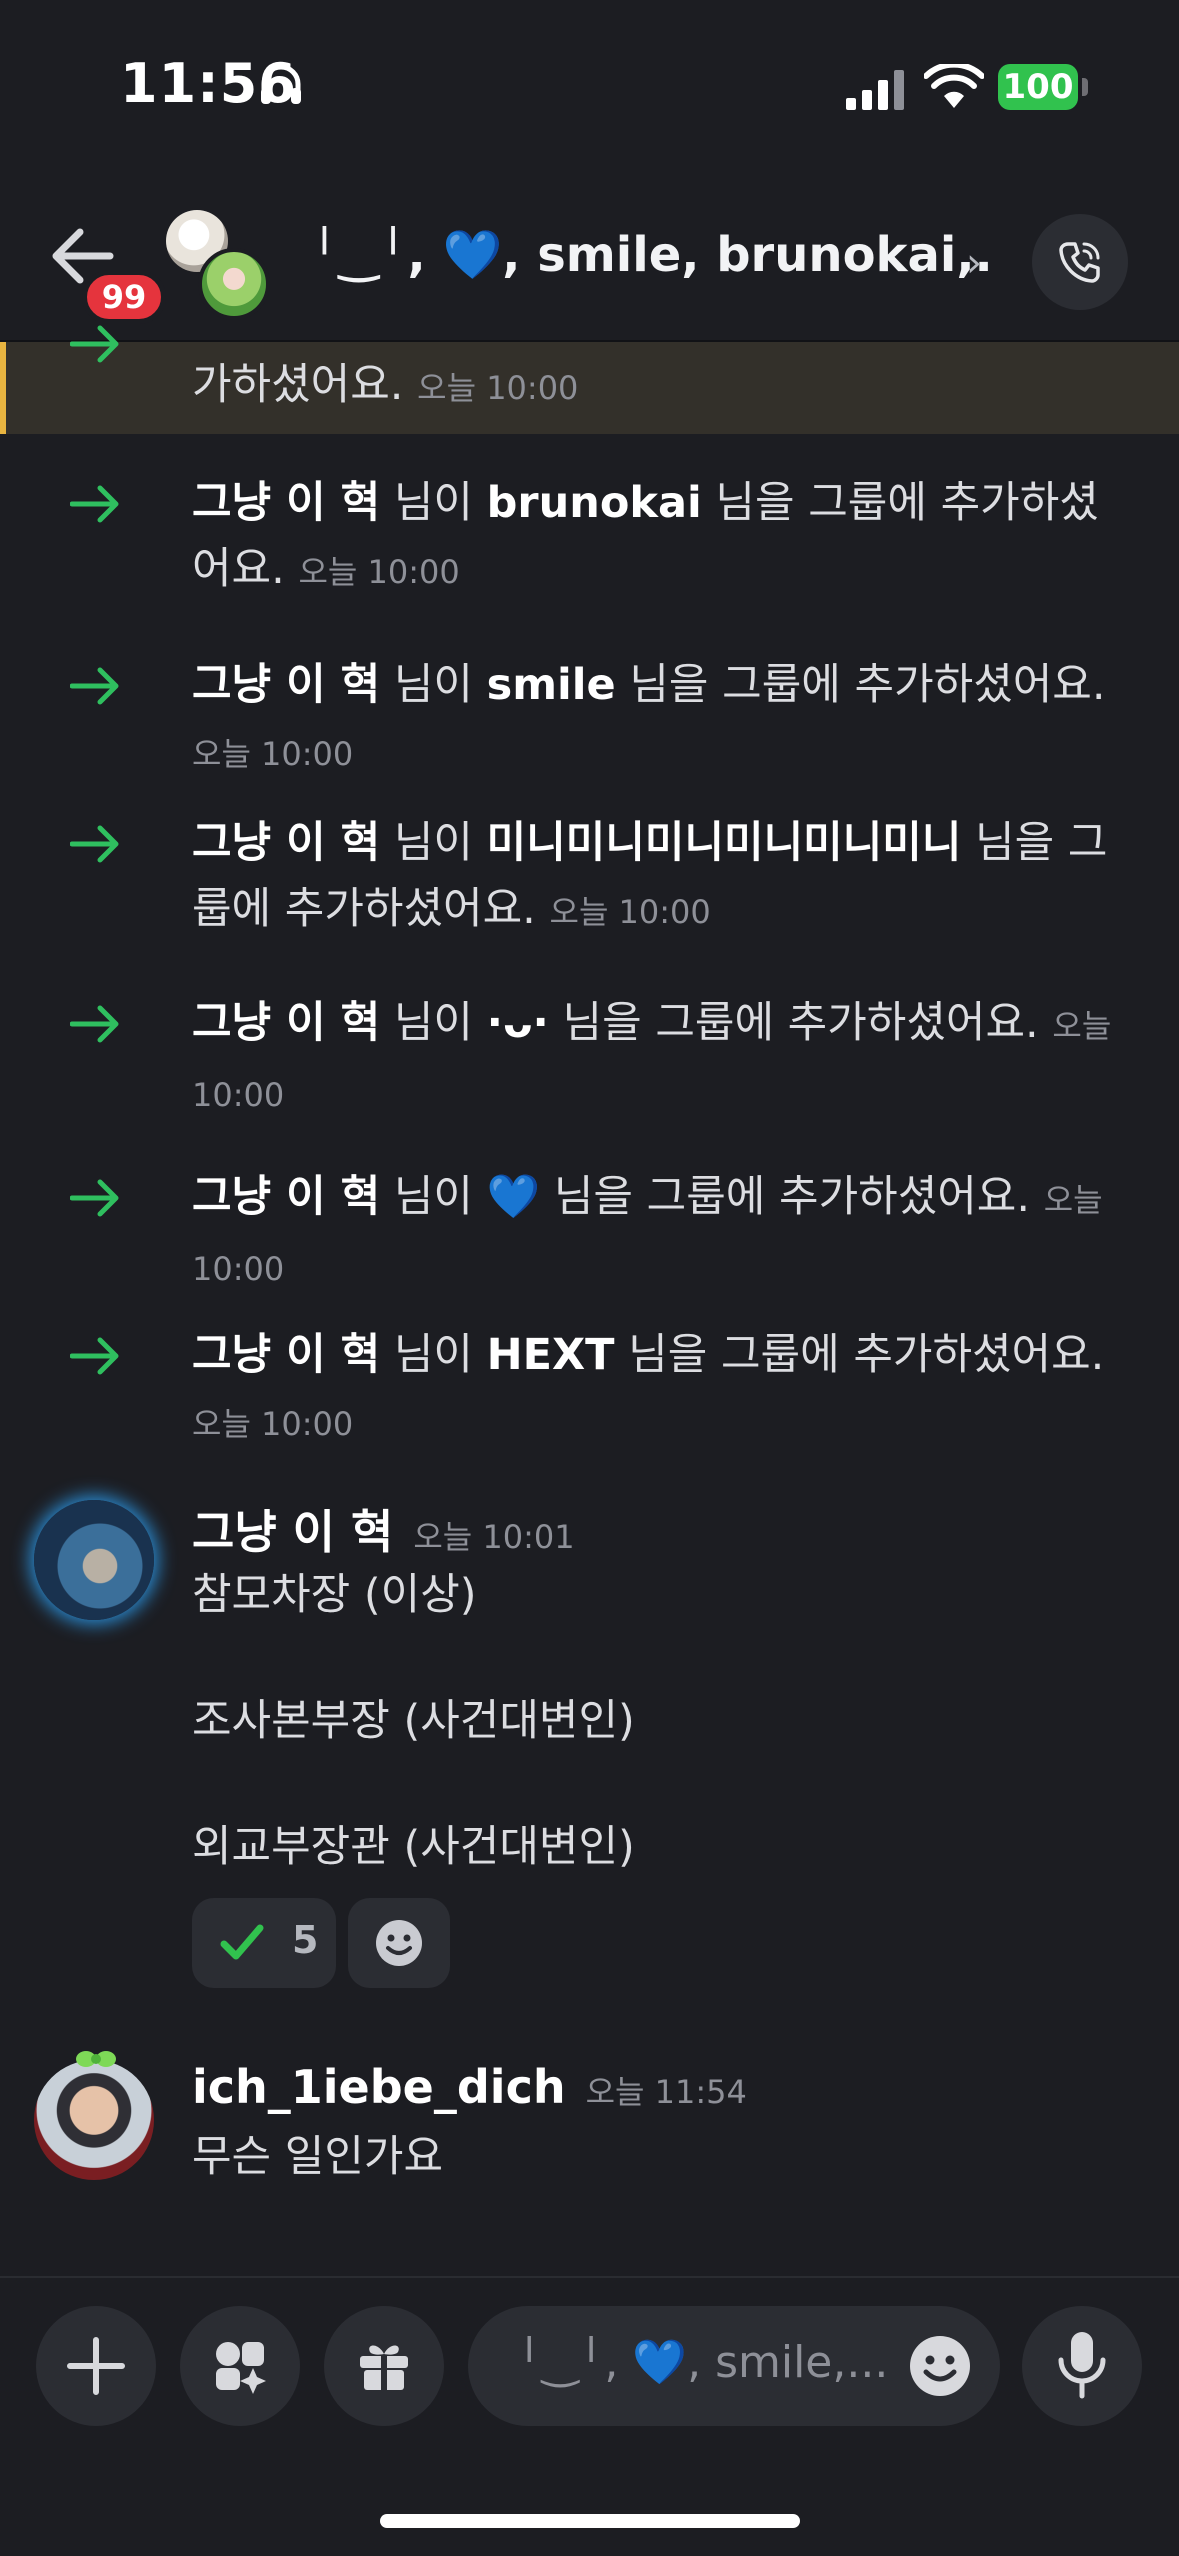 The image size is (1179, 2556). I want to click on system-message-text: 그냥 이 혁 님이 💙 님을 그룹에 추가하셨어요. 오늘 10:00, so click(647, 1230).